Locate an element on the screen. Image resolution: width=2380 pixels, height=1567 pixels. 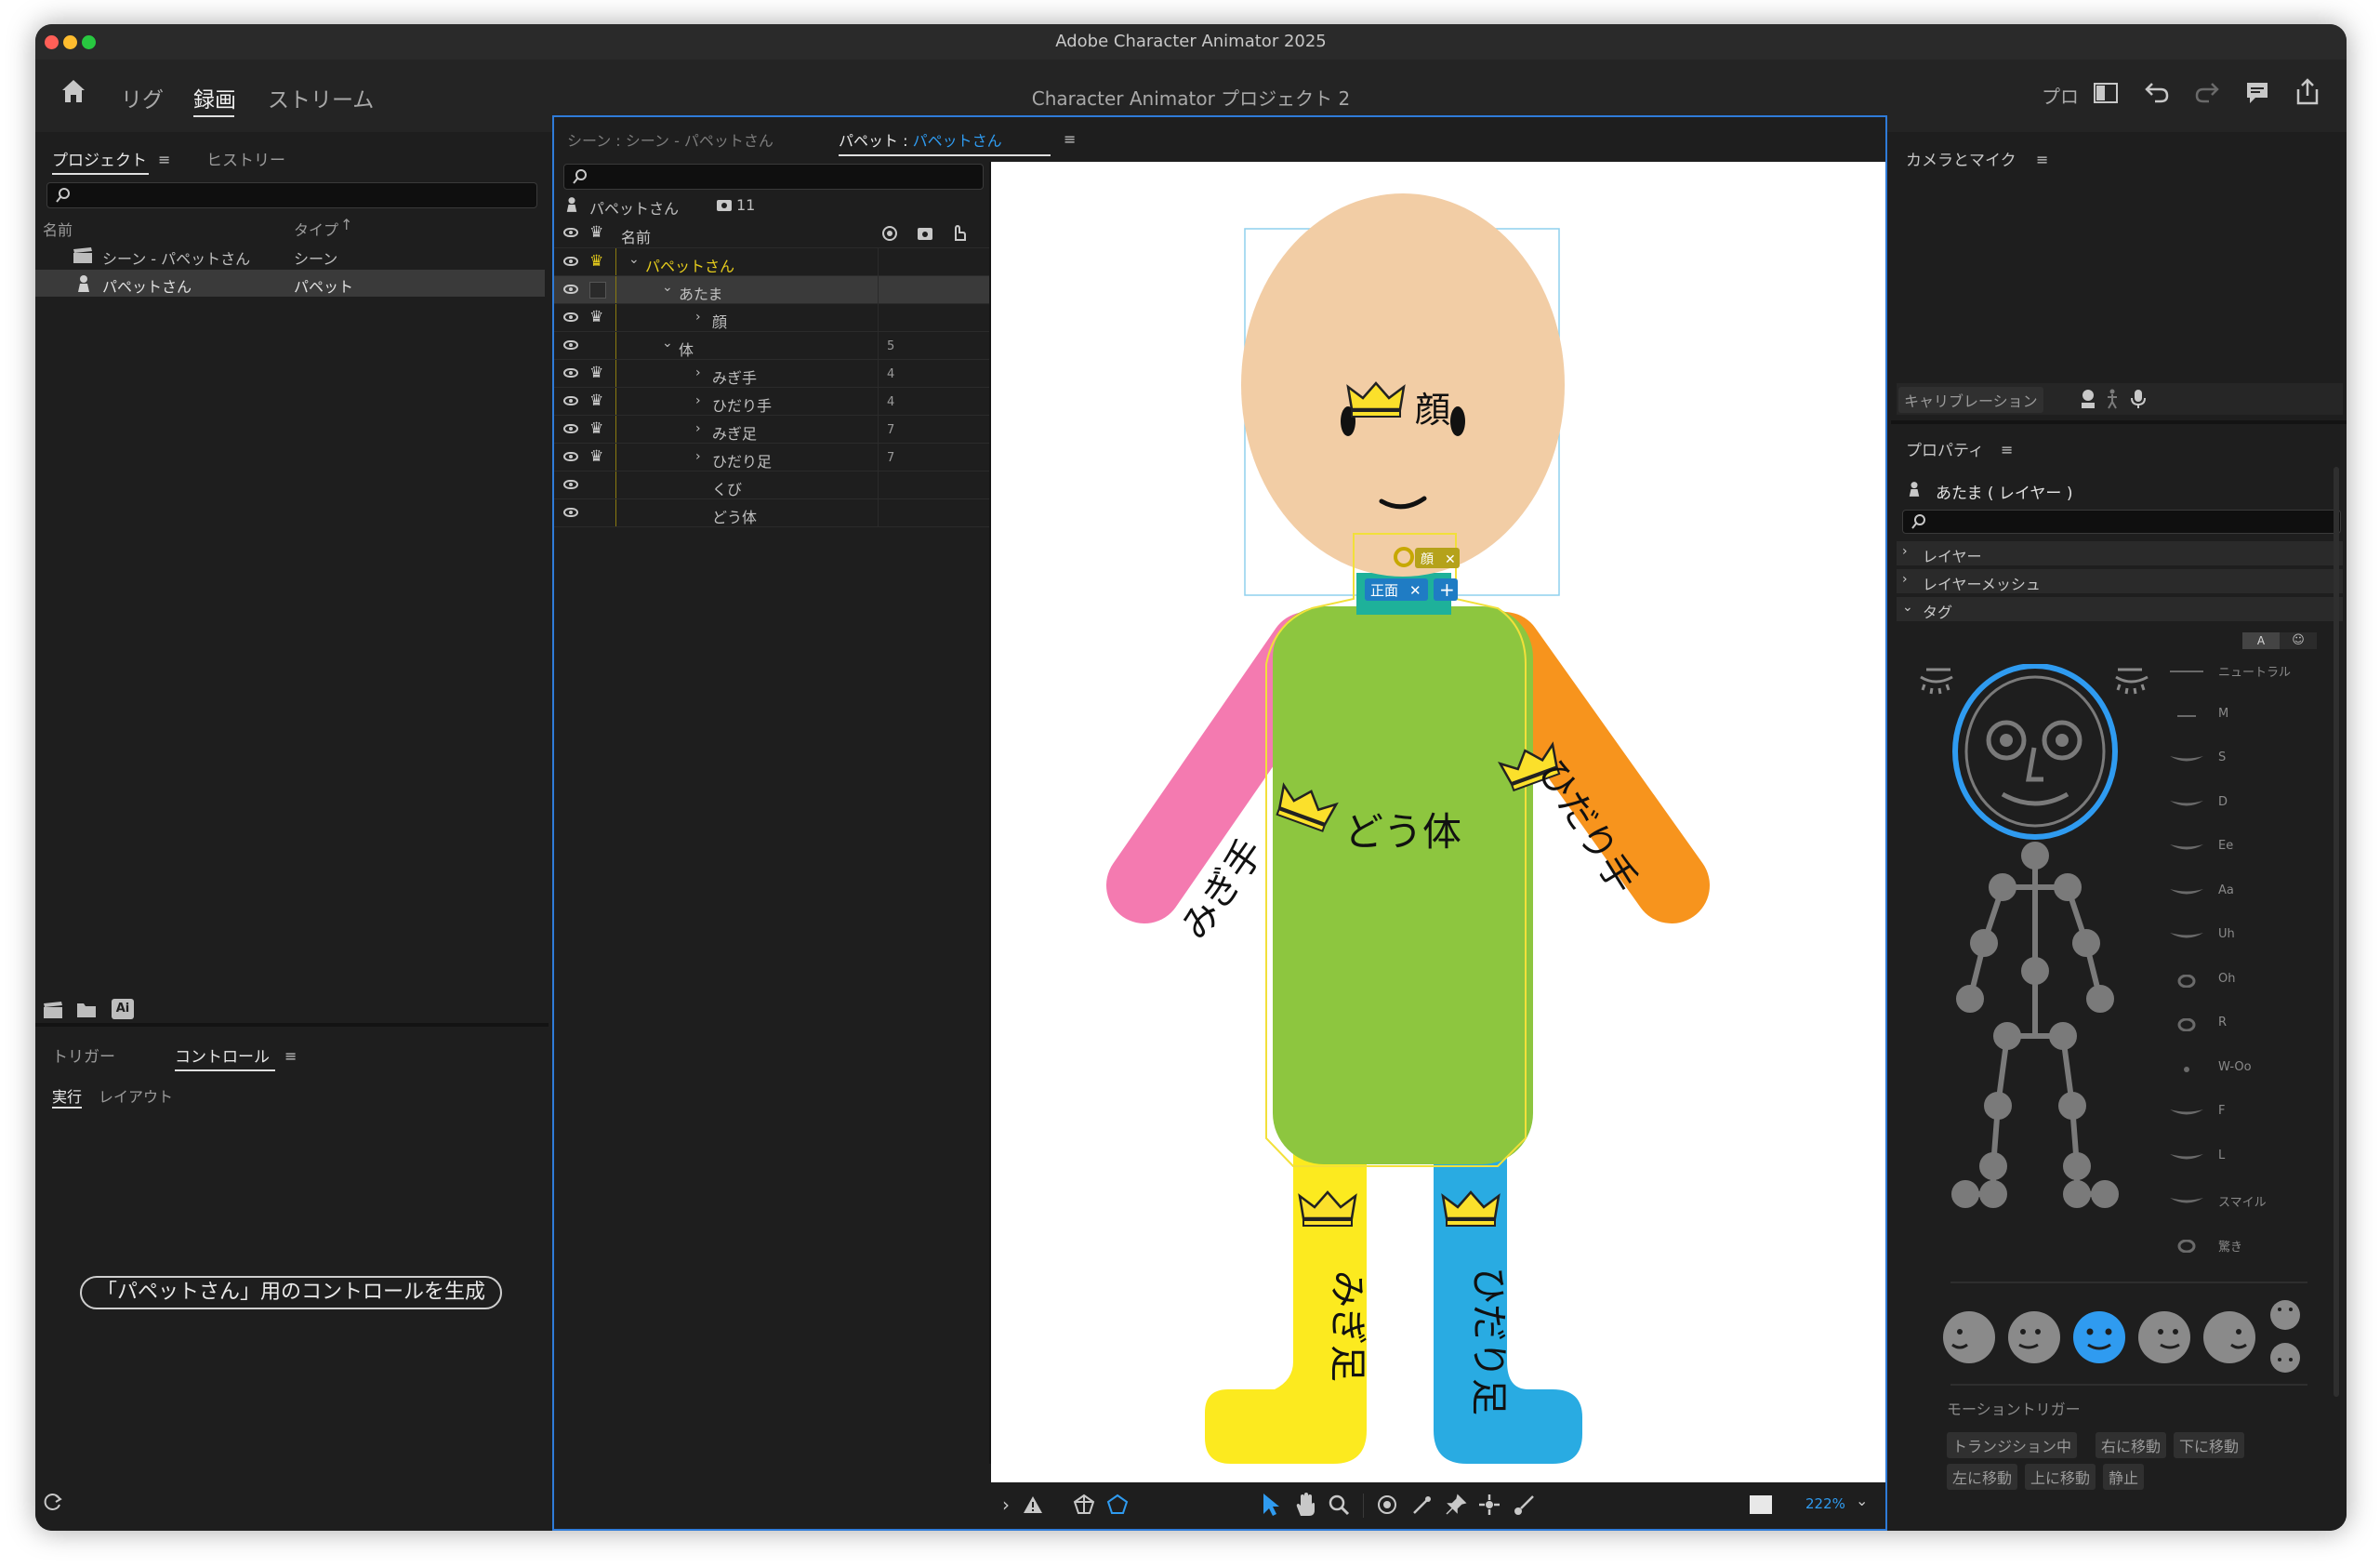
subtab-run: 実行 is located at coordinates (67, 1095).